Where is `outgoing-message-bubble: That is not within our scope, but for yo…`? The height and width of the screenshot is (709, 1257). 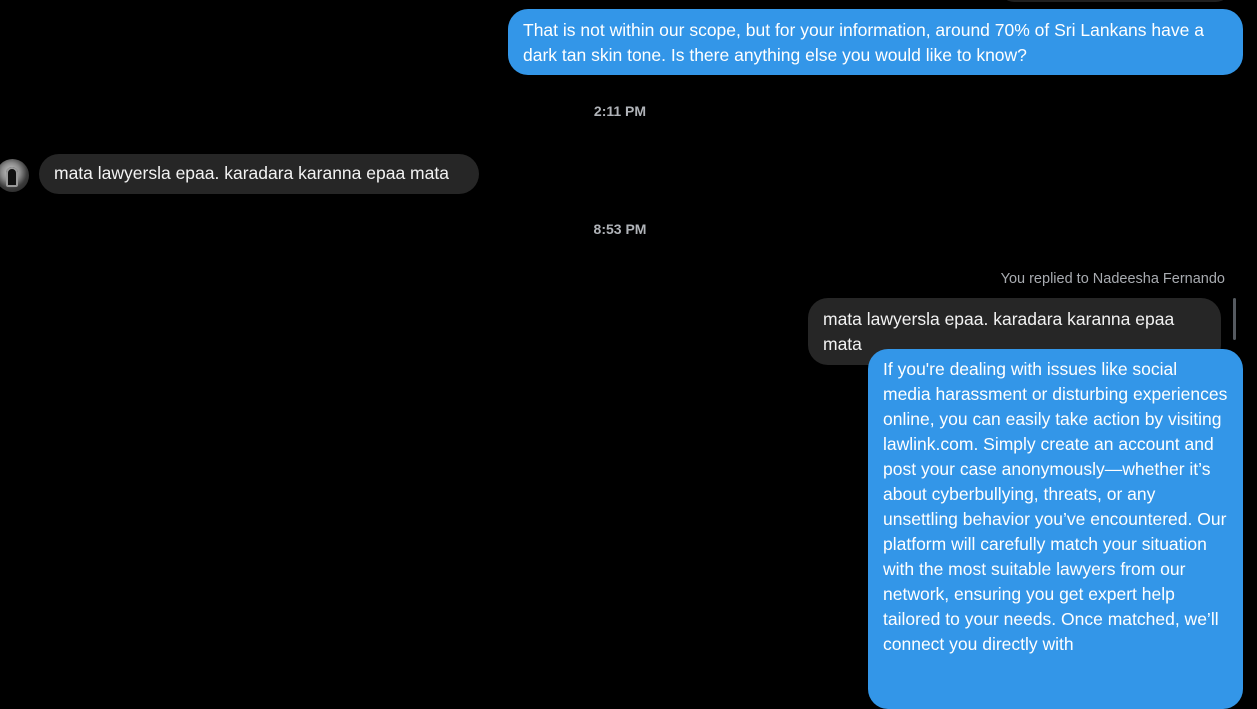 outgoing-message-bubble: That is not within our scope, but for yo… is located at coordinates (875, 42).